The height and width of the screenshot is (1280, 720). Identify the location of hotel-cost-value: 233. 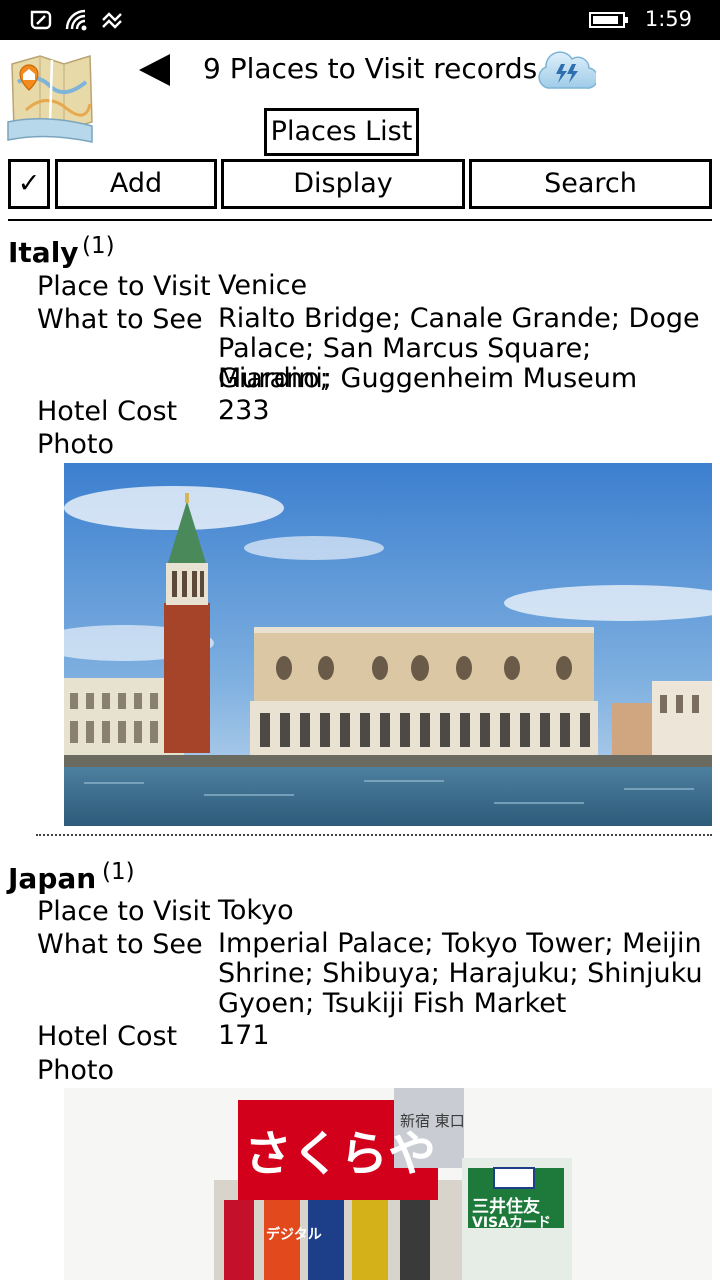
(244, 410).